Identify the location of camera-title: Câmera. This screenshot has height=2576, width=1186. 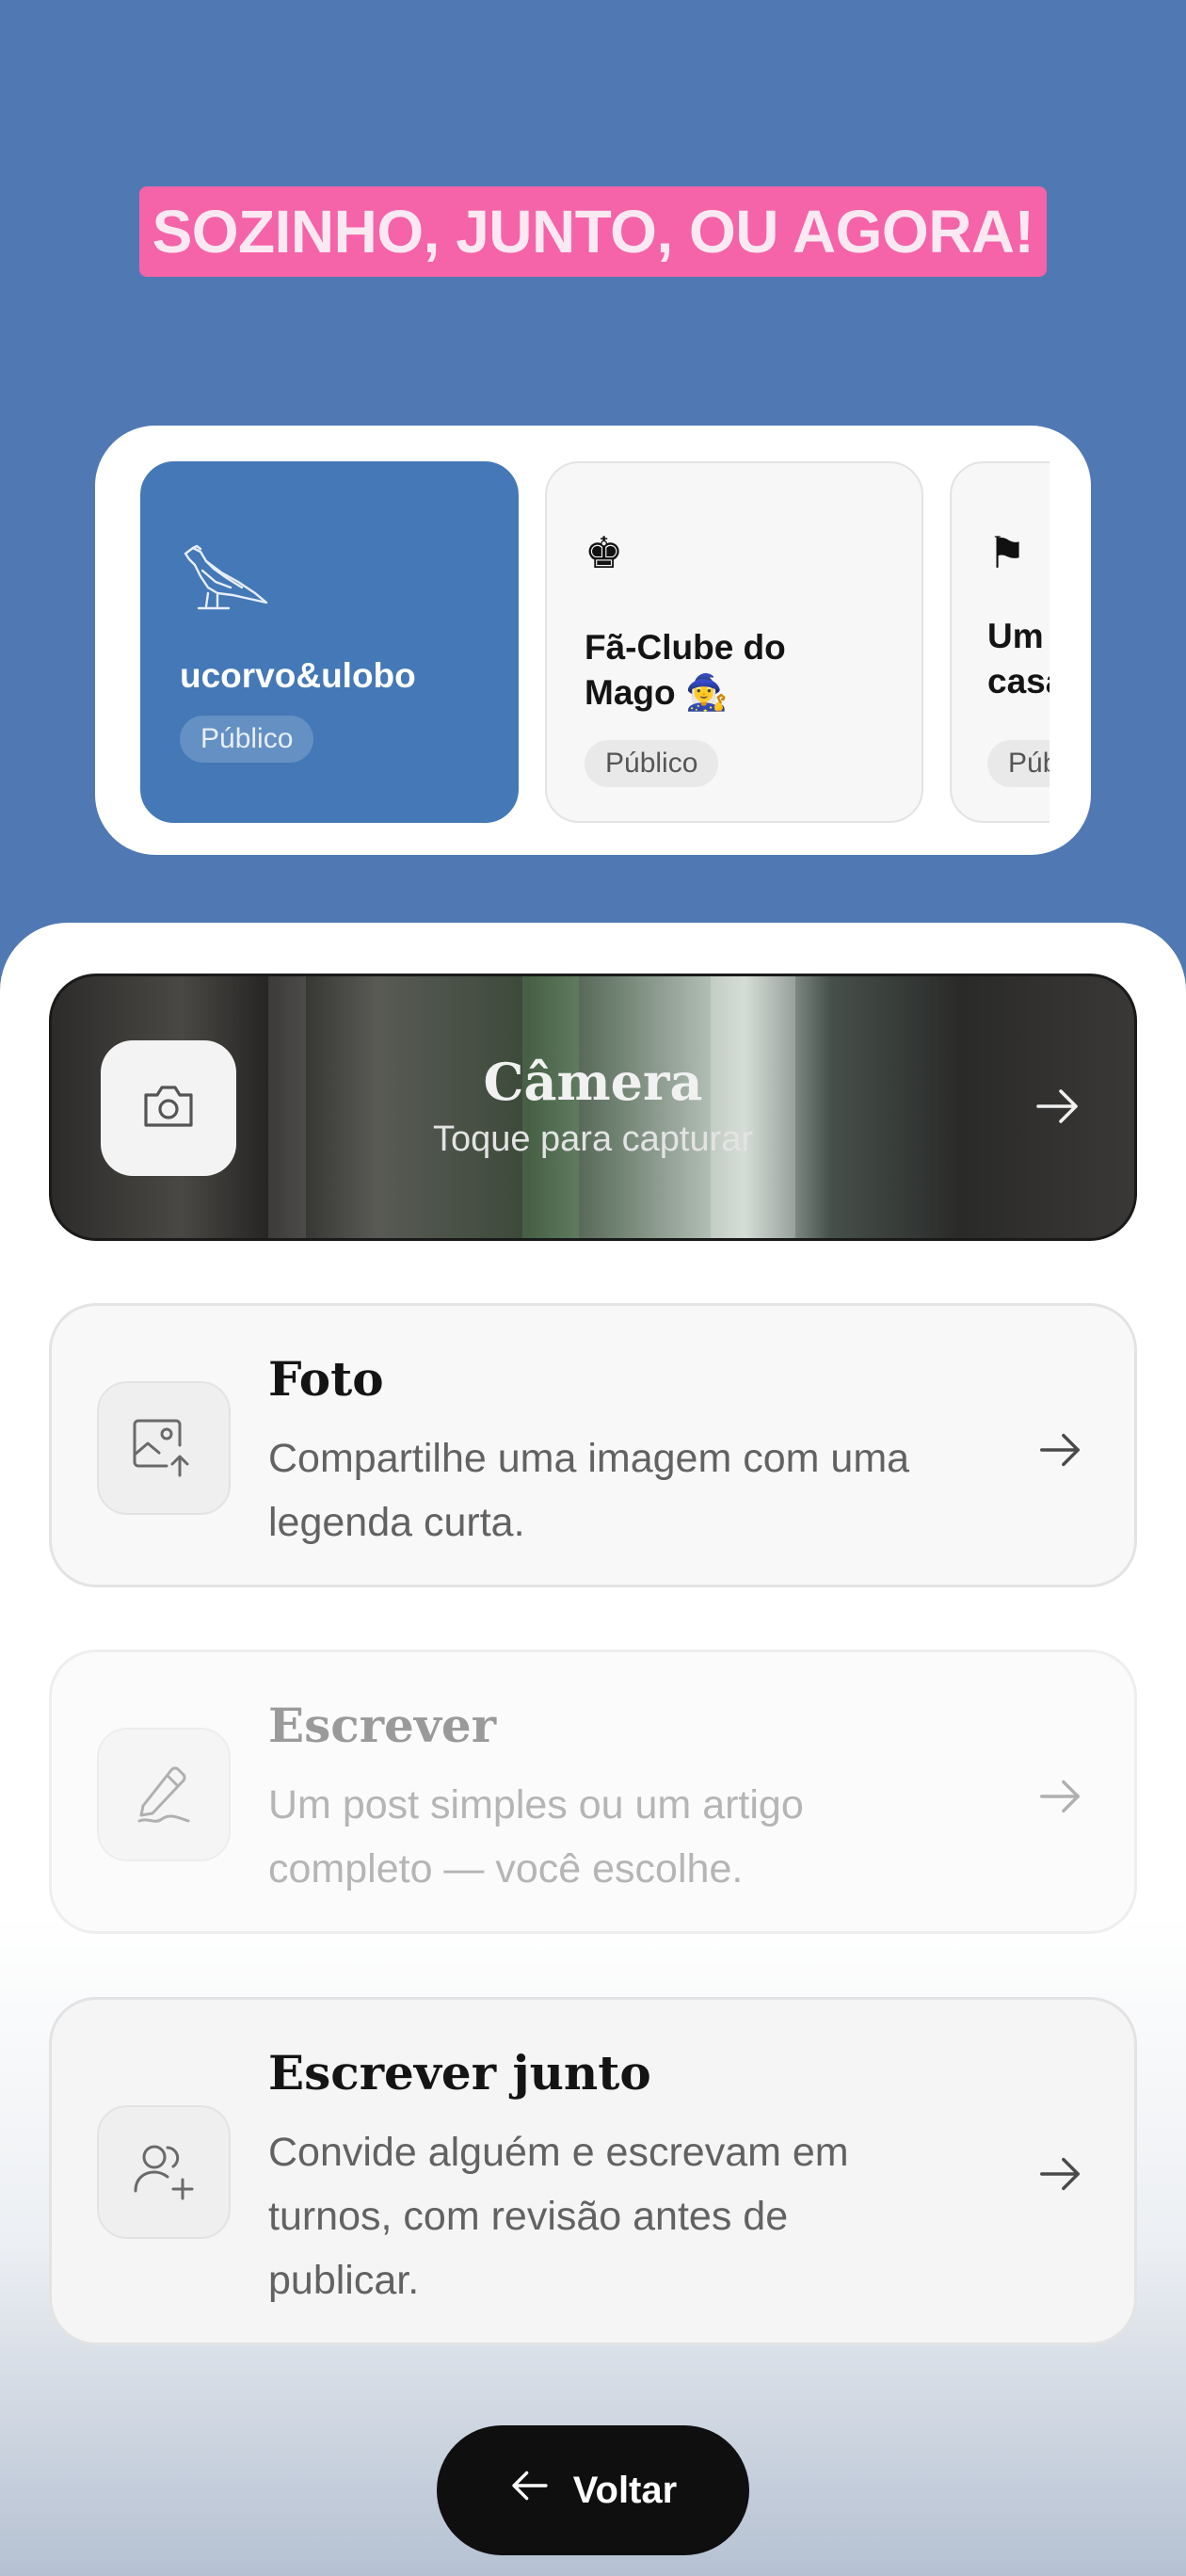
(593, 1082).